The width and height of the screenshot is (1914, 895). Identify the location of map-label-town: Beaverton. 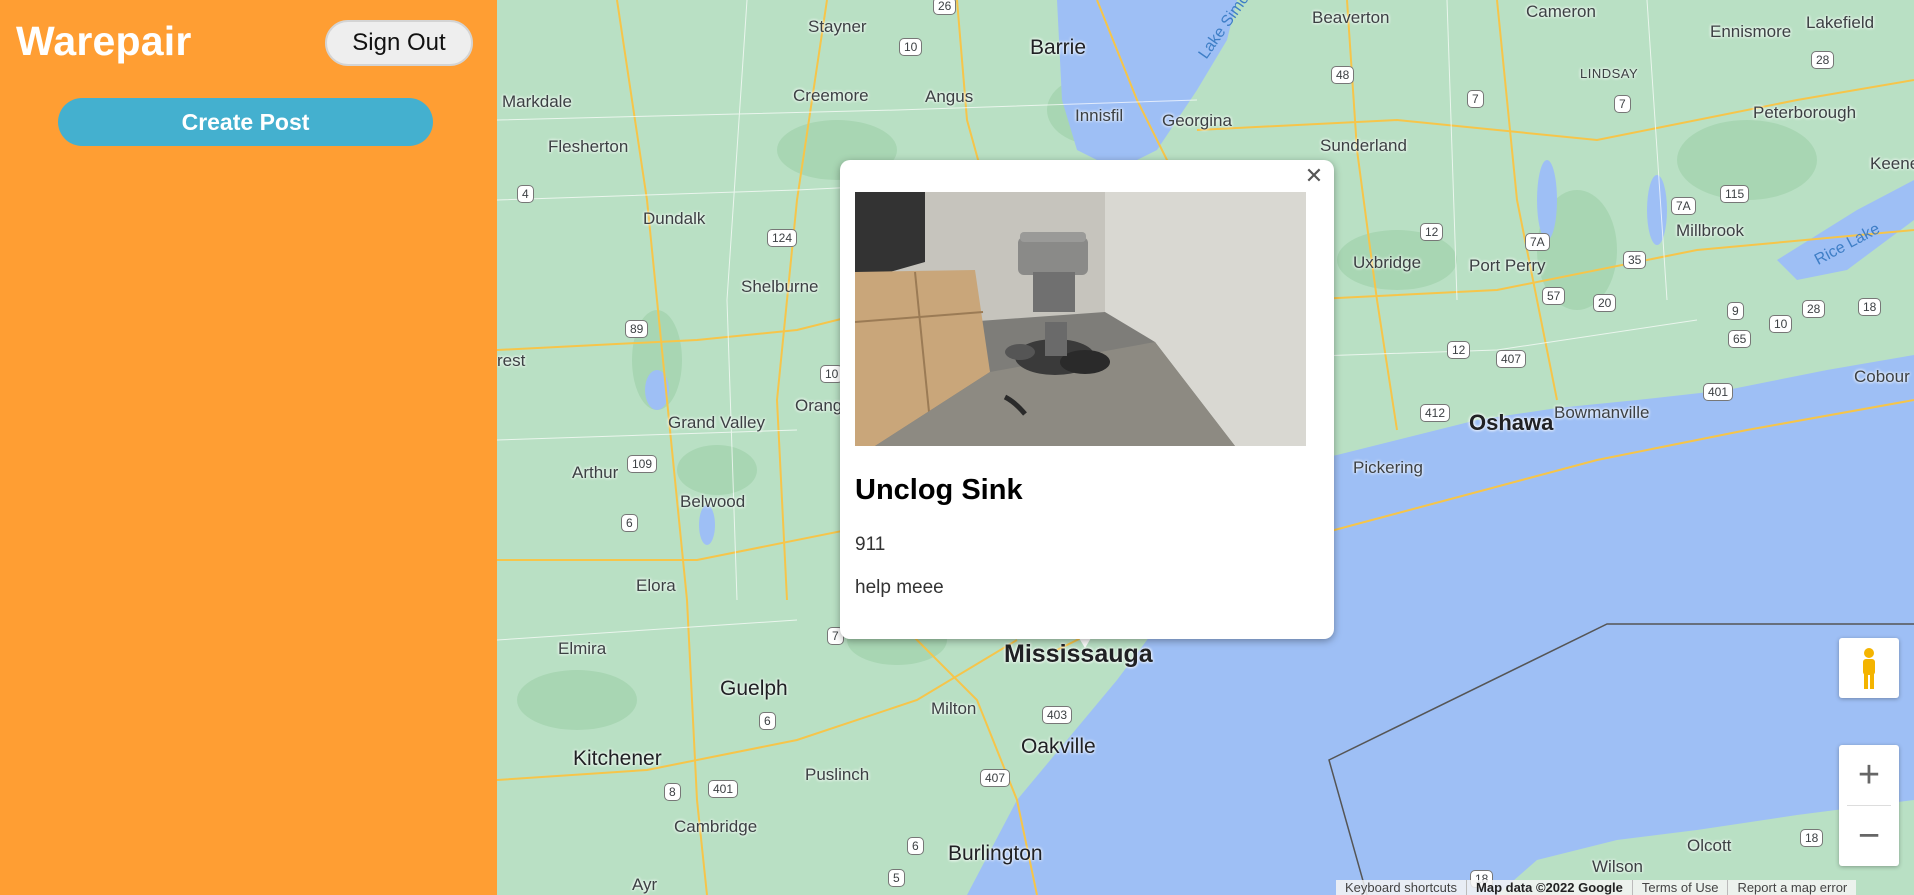
(1351, 17).